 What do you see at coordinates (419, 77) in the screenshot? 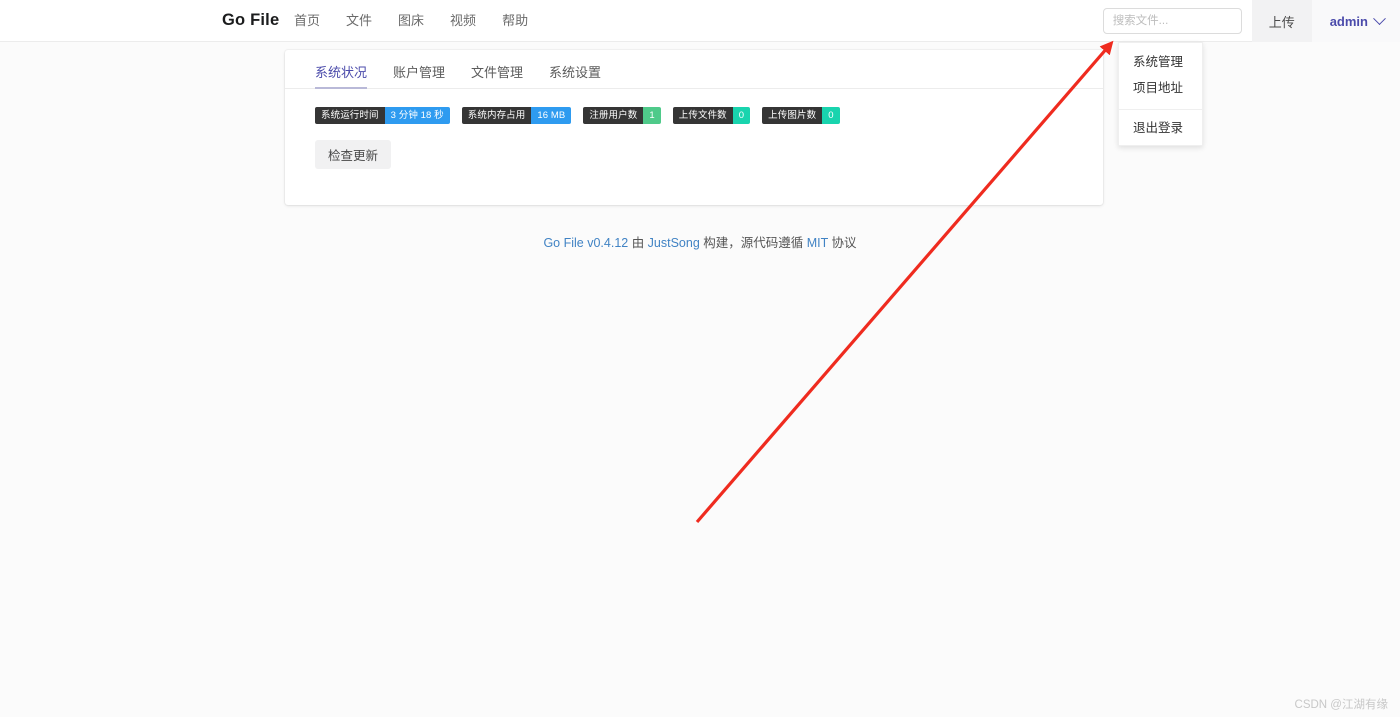
I see `tab-account-manage: 账户管理` at bounding box center [419, 77].